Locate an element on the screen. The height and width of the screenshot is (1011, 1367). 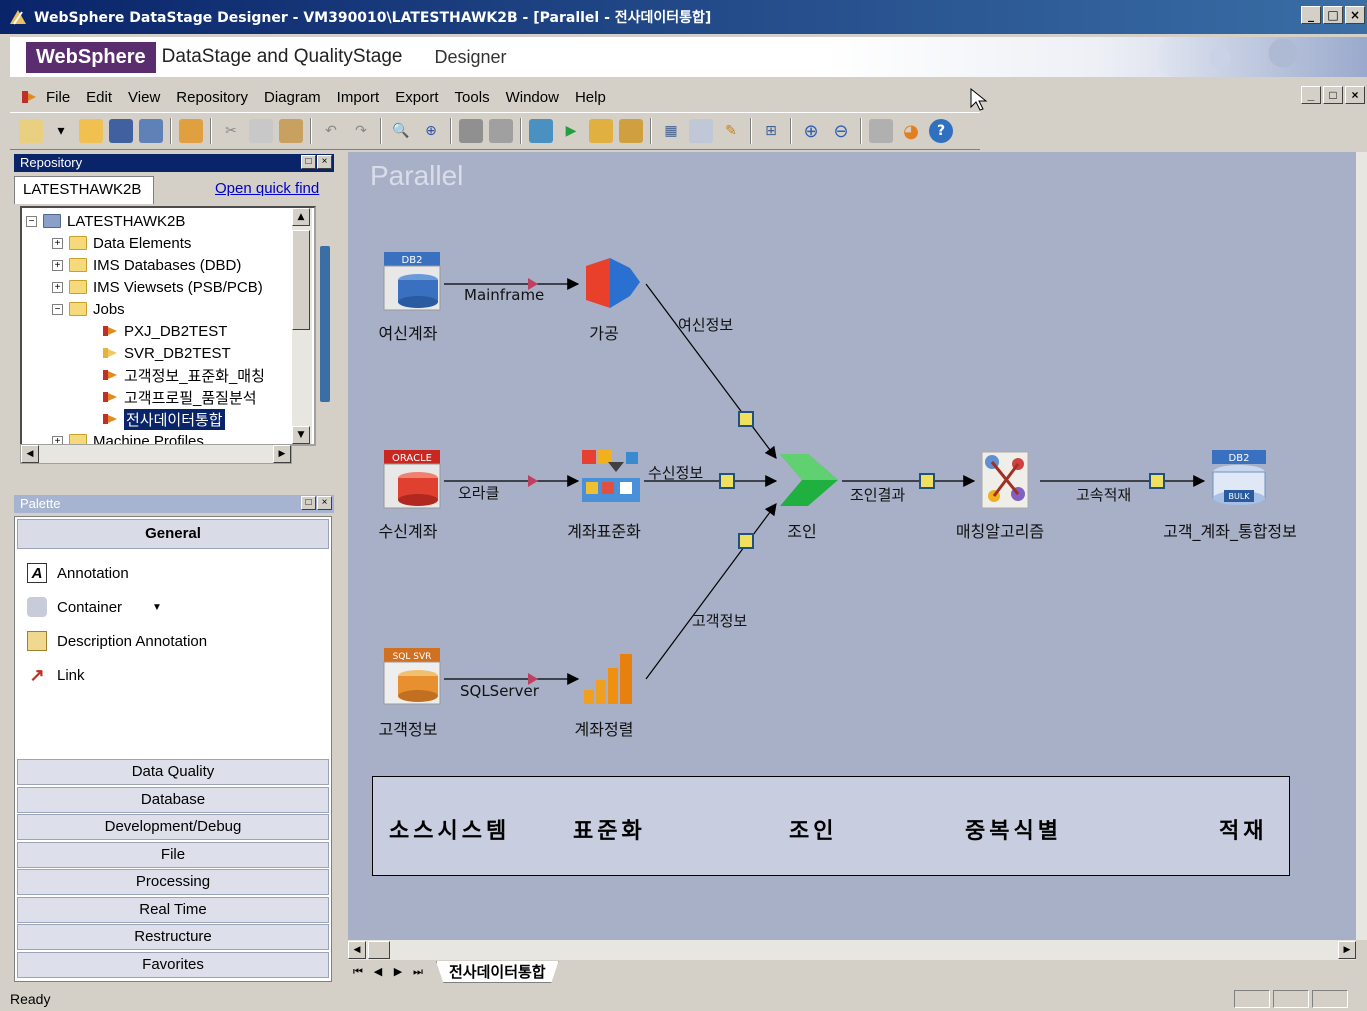
find-icon: 🔍 is located at coordinates (401, 131).